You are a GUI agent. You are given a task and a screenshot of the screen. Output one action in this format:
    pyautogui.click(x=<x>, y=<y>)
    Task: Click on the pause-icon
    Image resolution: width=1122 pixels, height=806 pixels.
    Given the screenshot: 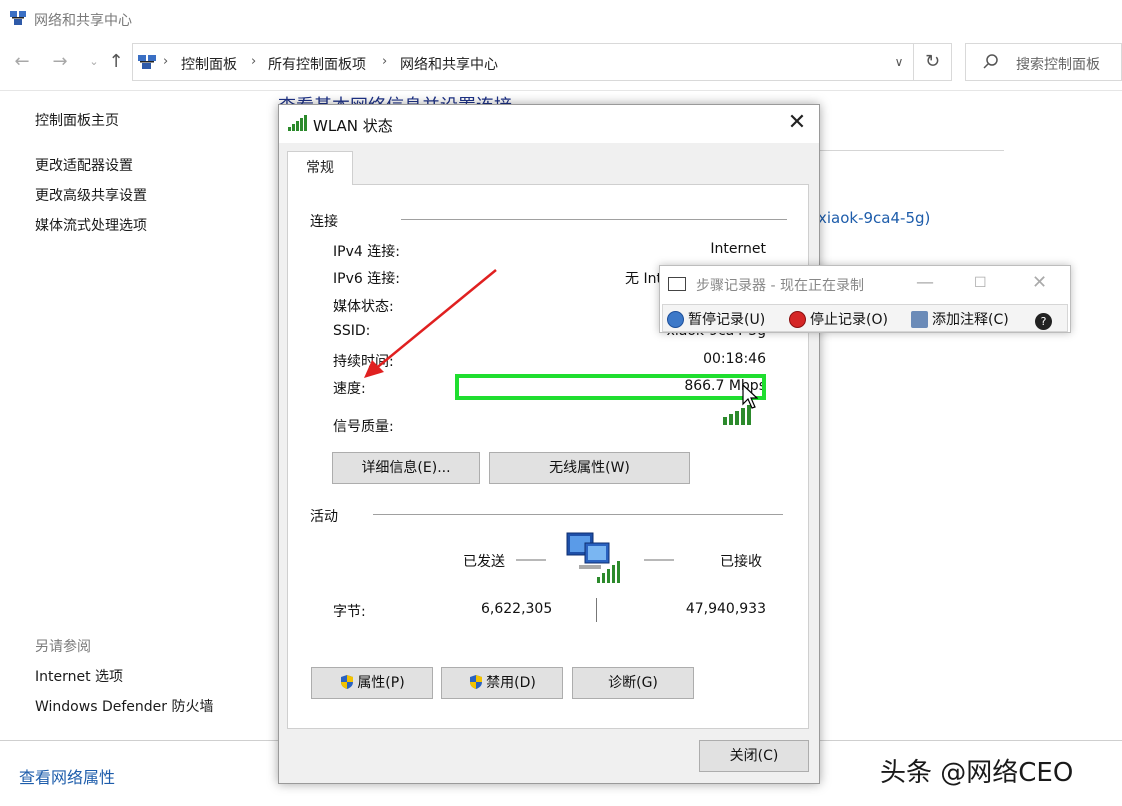 What is the action you would take?
    pyautogui.click(x=675, y=319)
    